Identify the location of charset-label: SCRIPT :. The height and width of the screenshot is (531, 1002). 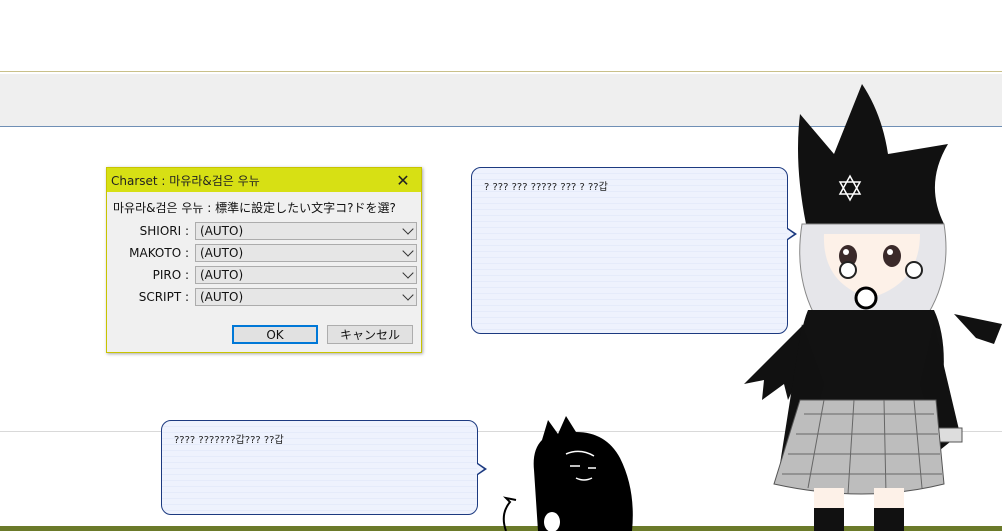
(163, 297).